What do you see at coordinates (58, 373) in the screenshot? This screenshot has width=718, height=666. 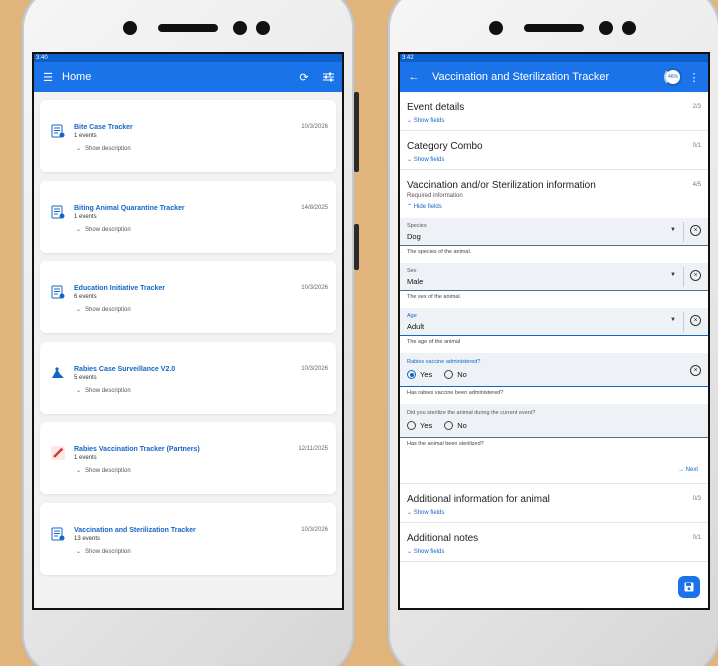 I see `surveillance-icon` at bounding box center [58, 373].